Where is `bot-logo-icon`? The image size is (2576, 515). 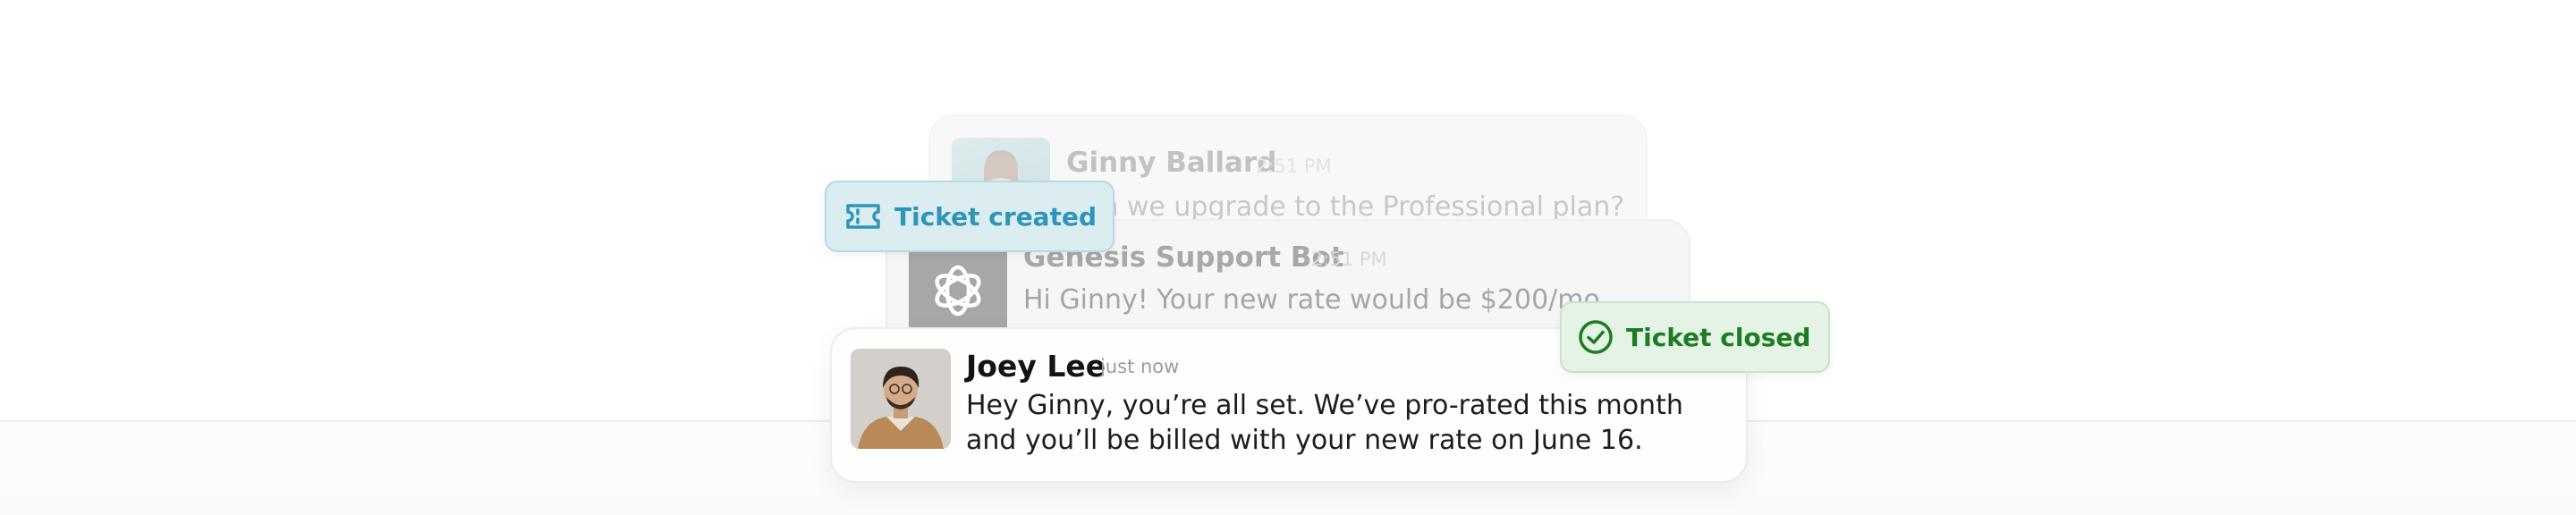
bot-logo-icon is located at coordinates (958, 291).